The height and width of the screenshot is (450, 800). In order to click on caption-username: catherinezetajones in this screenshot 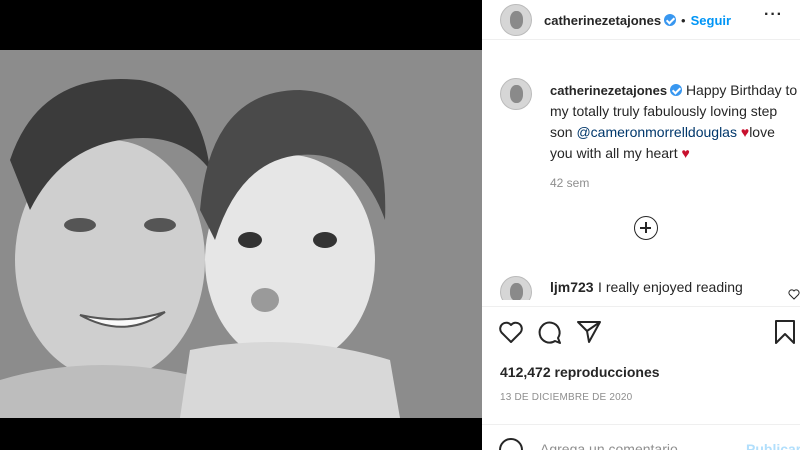, I will do `click(608, 90)`.